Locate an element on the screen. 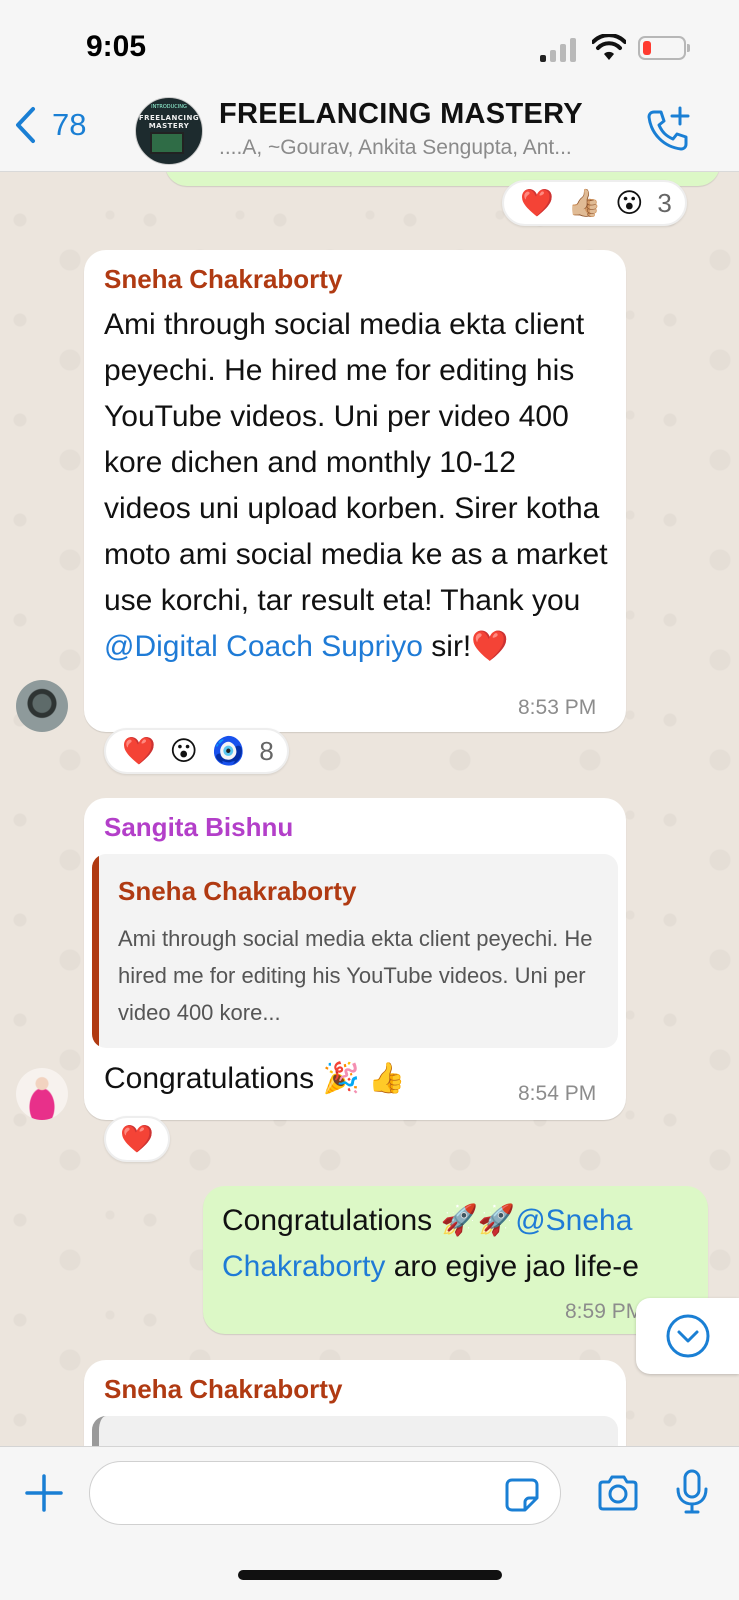 This screenshot has width=739, height=1600. reaction-count: 8 is located at coordinates (266, 750).